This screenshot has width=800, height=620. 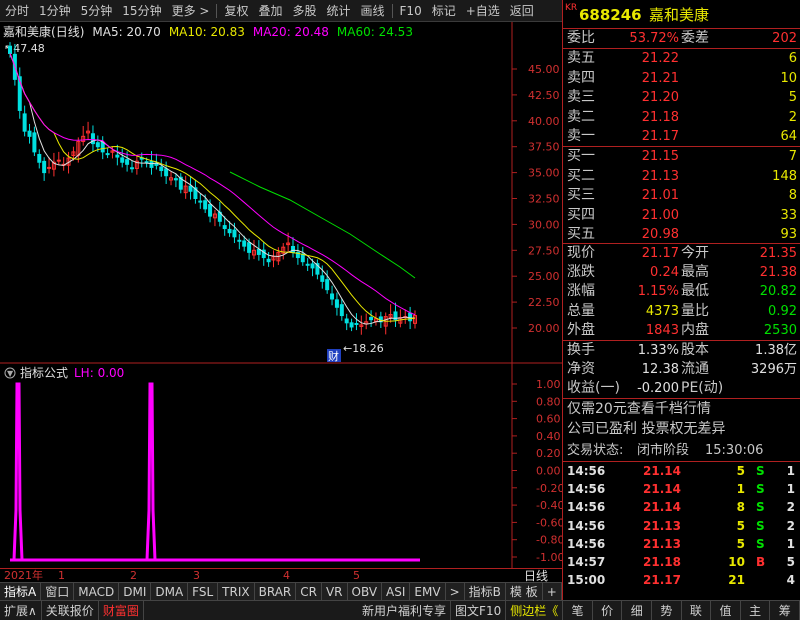 What do you see at coordinates (196, 575) in the screenshot?
I see `time-label-month: 3` at bounding box center [196, 575].